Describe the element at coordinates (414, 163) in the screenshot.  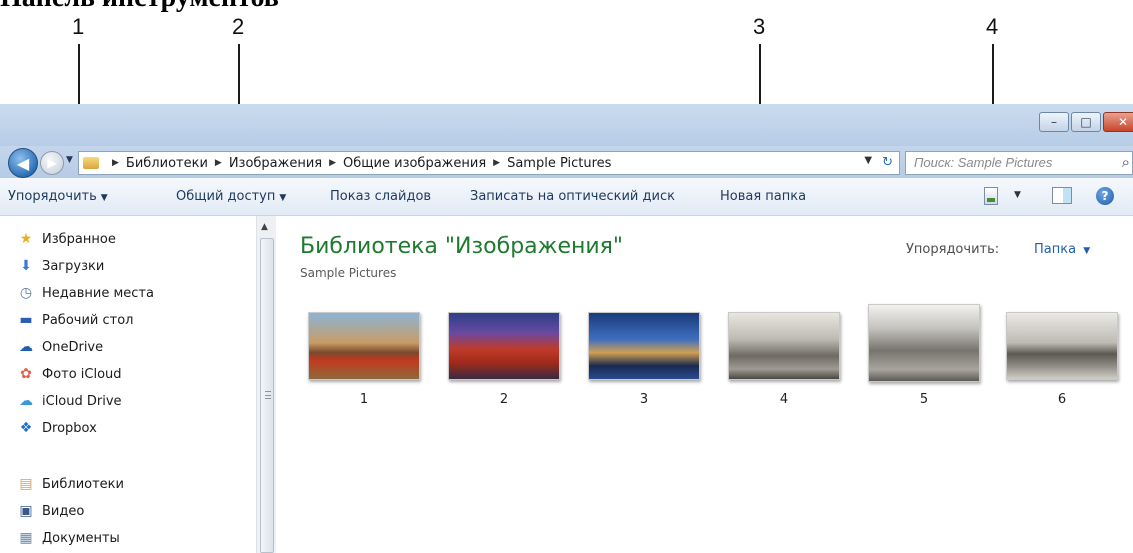
I see `breadcrumb-item-public-images: Общие изображения` at that location.